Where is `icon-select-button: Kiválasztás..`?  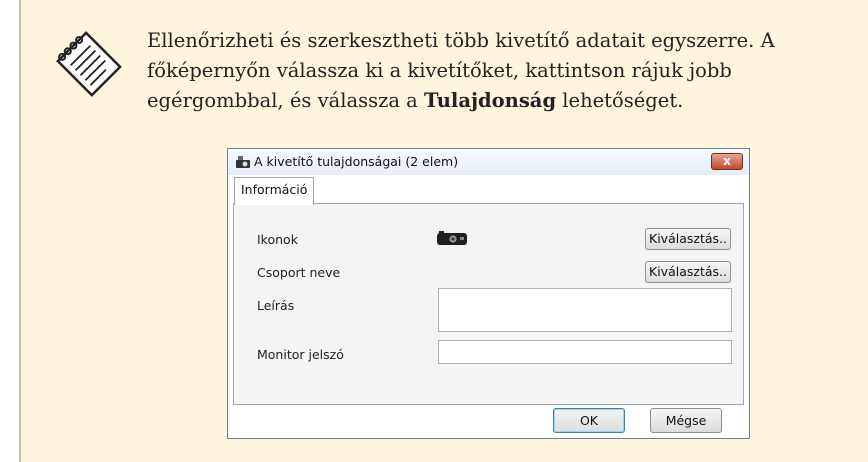 icon-select-button: Kiválasztás.. is located at coordinates (688, 239).